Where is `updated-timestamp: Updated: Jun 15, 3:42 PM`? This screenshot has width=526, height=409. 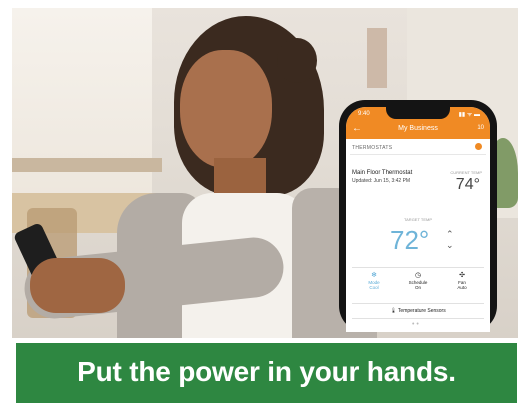
updated-timestamp: Updated: Jun 15, 3:42 PM is located at coordinates (381, 181).